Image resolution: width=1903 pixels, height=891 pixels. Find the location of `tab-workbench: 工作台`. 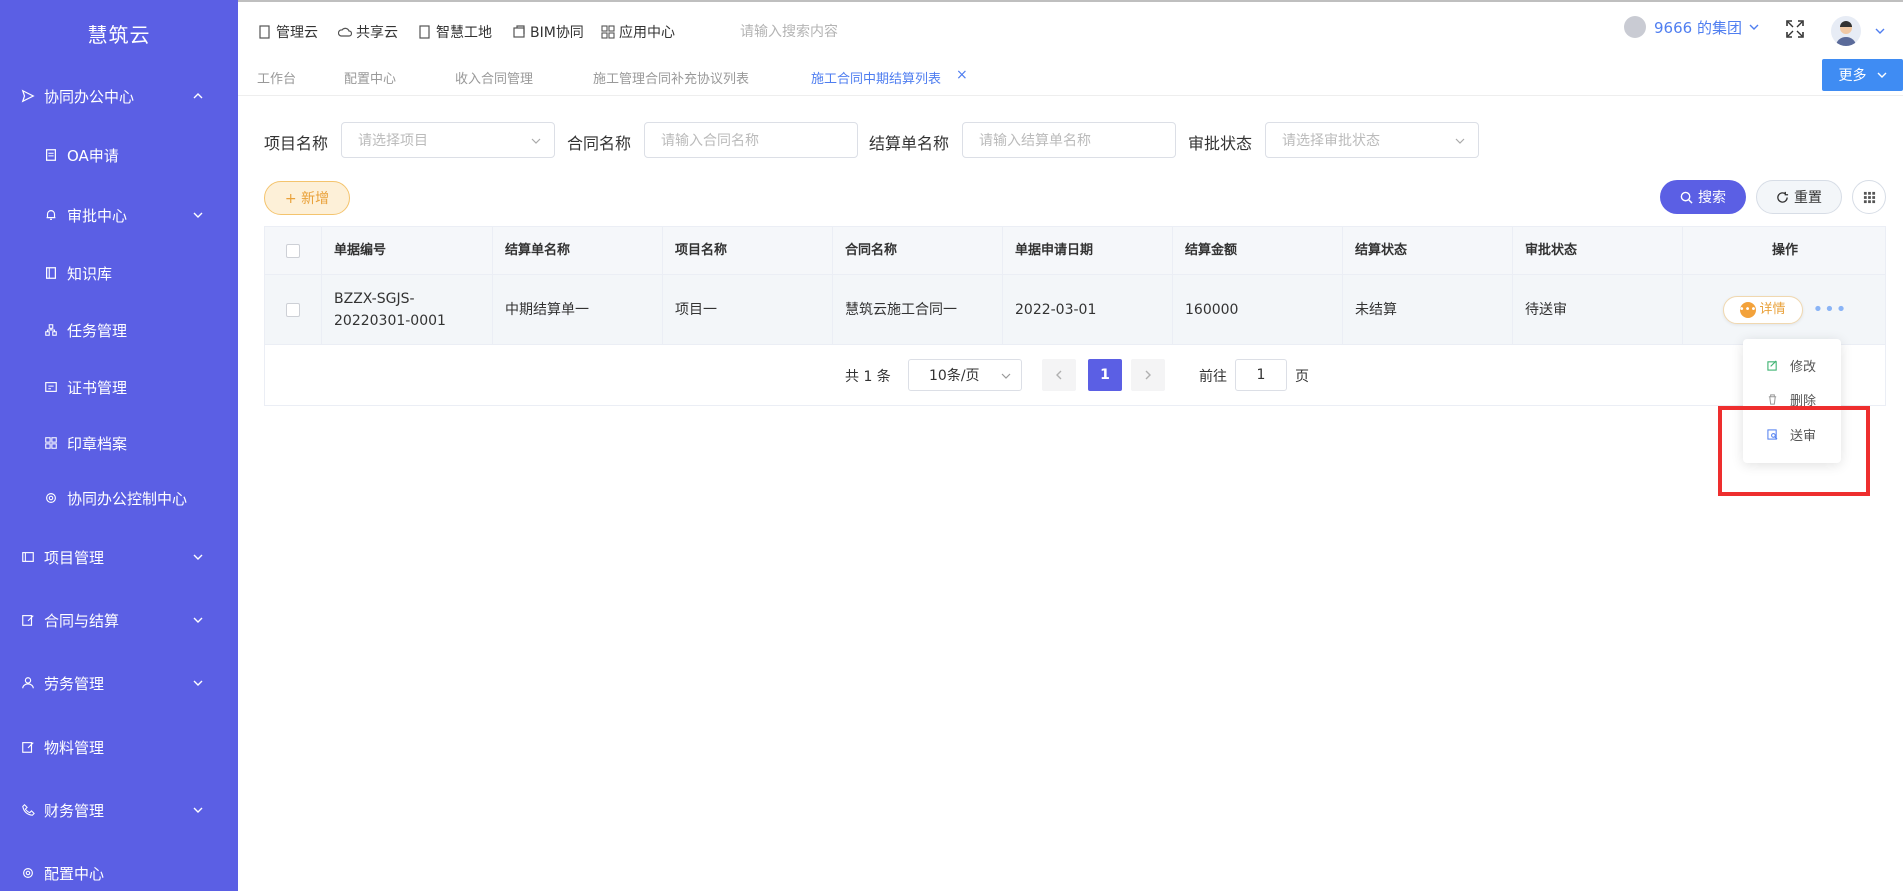

tab-workbench: 工作台 is located at coordinates (276, 77).